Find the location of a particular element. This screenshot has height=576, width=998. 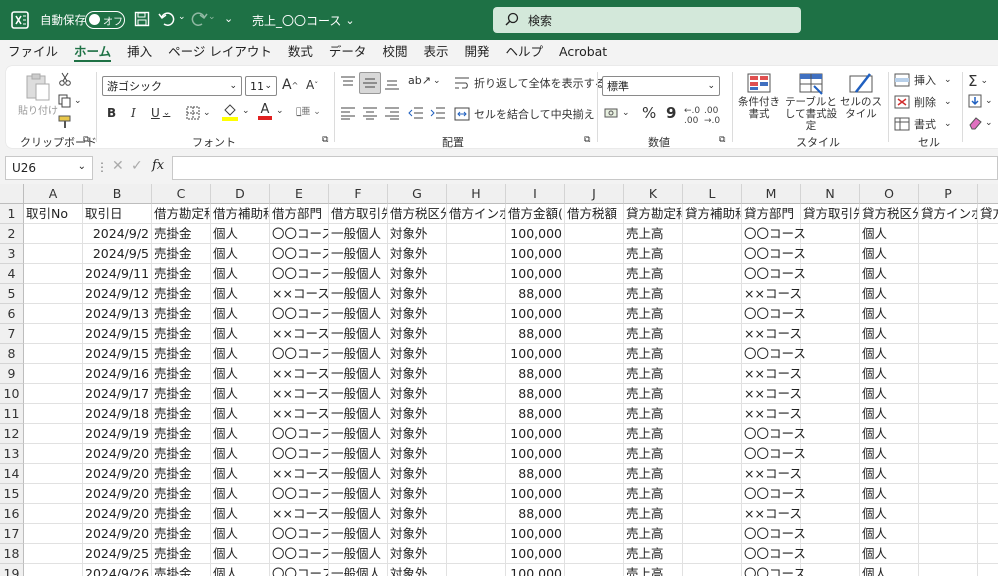

enter-icon: ✓ is located at coordinates (137, 166).